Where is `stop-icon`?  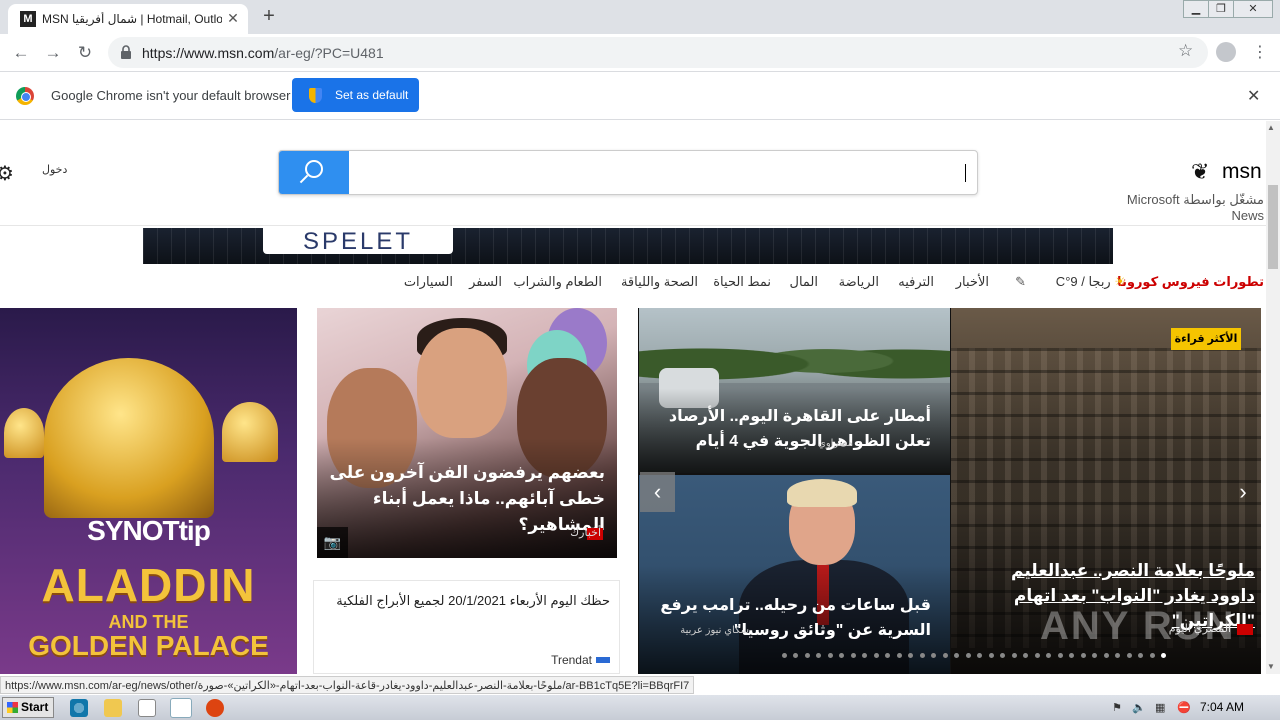 stop-icon is located at coordinates (215, 708).